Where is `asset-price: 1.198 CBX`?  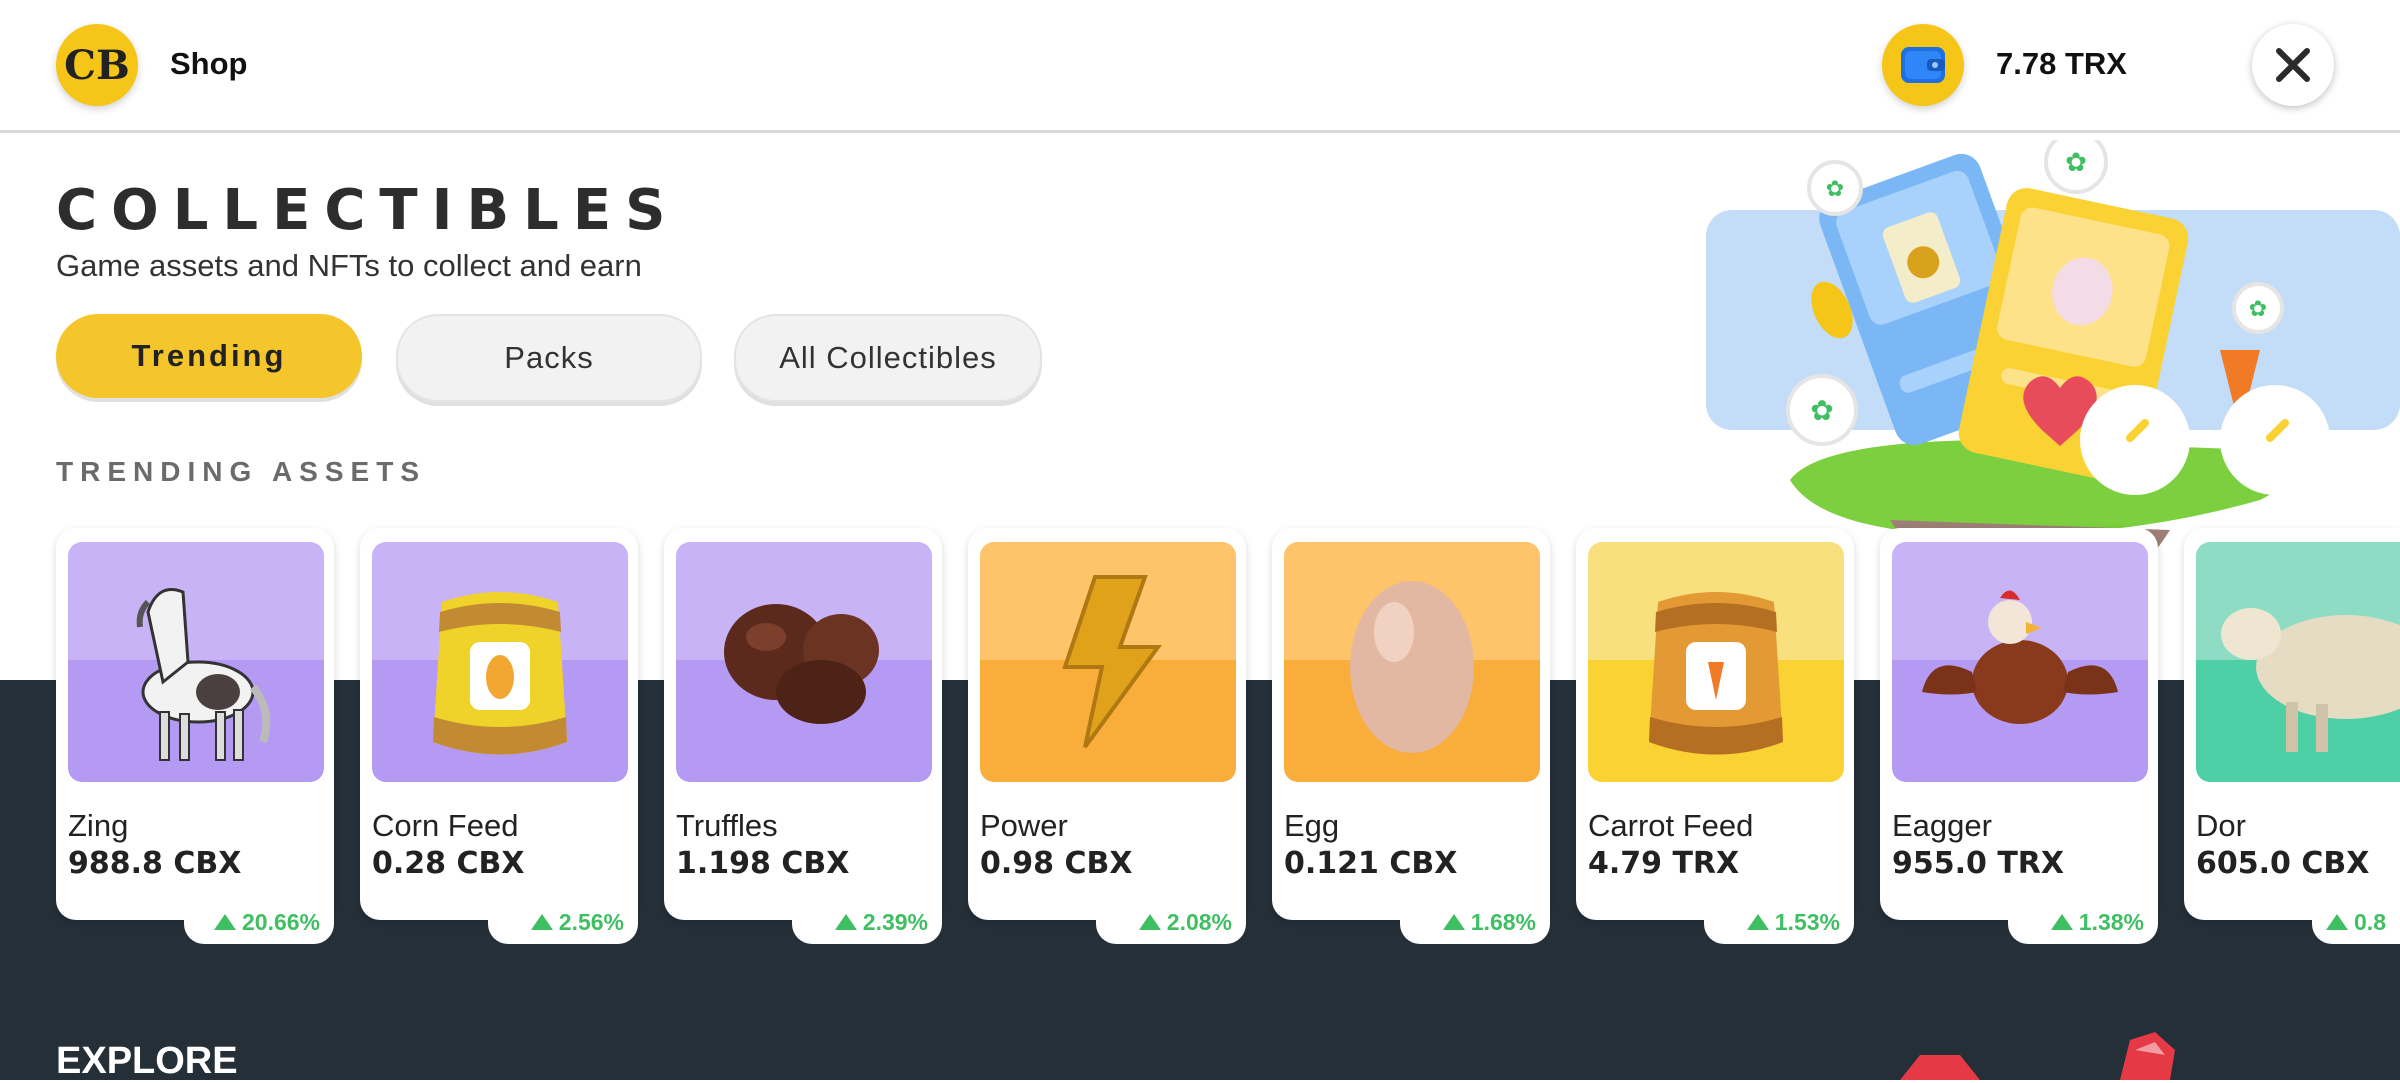
asset-price: 1.198 CBX is located at coordinates (763, 863).